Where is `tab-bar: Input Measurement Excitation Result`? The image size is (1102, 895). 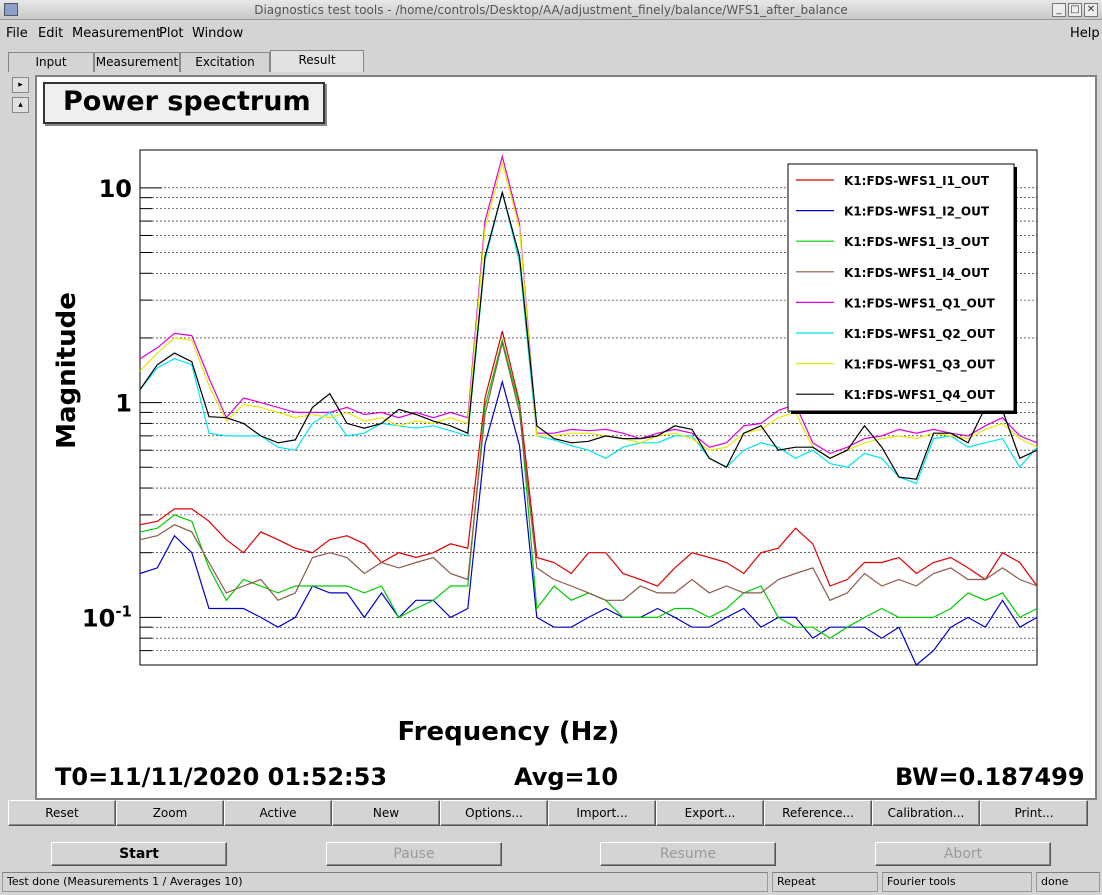 tab-bar: Input Measurement Excitation Result is located at coordinates (551, 61).